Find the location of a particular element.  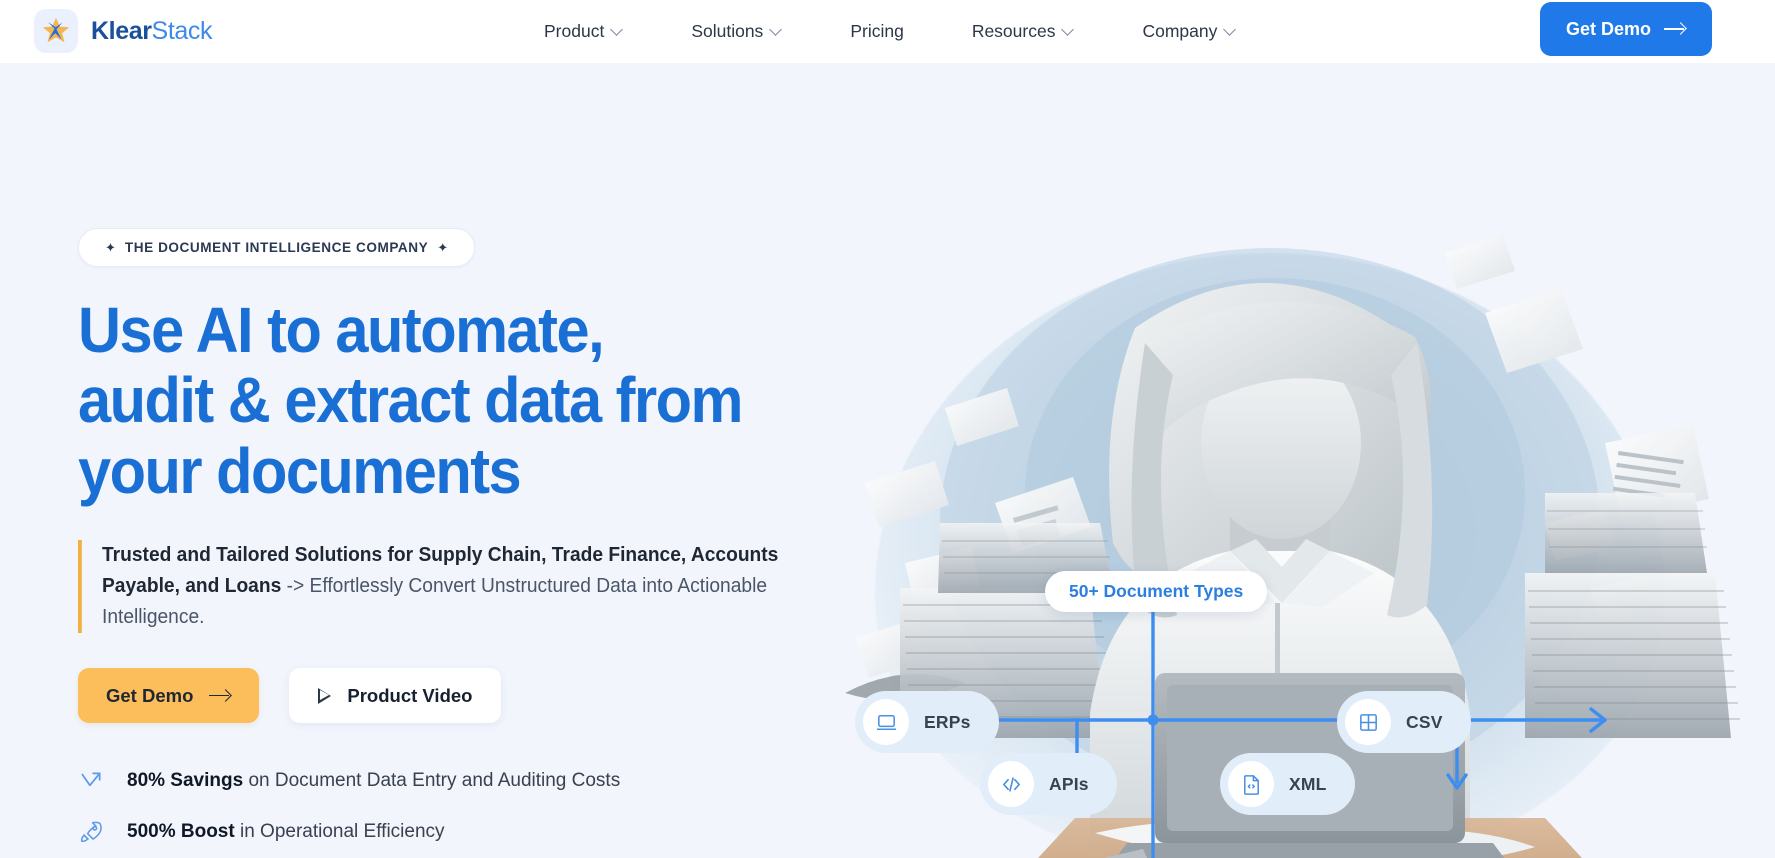

output-label-erps: ERPs is located at coordinates (947, 721).